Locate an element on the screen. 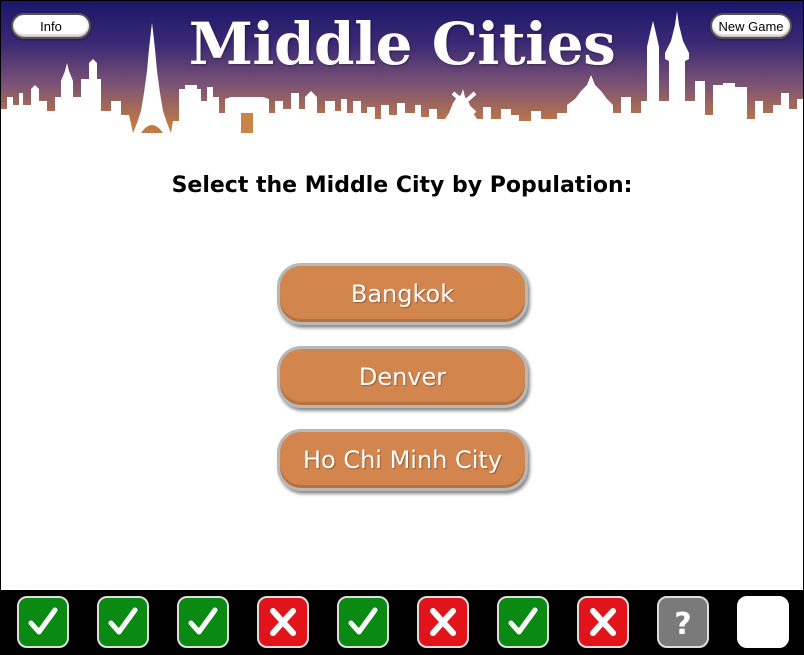 The width and height of the screenshot is (804, 655). progress-bar: ? is located at coordinates (402, 622).